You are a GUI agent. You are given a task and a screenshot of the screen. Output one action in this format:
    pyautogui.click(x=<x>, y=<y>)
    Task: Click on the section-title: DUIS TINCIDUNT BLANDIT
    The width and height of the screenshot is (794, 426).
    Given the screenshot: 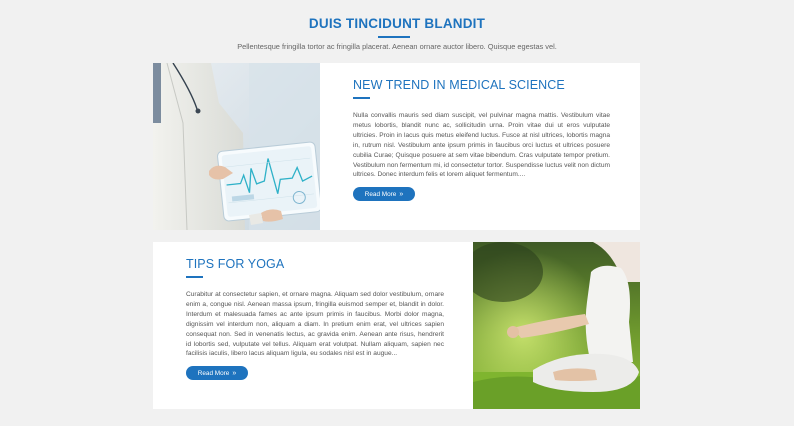 What is the action you would take?
    pyautogui.click(x=397, y=23)
    